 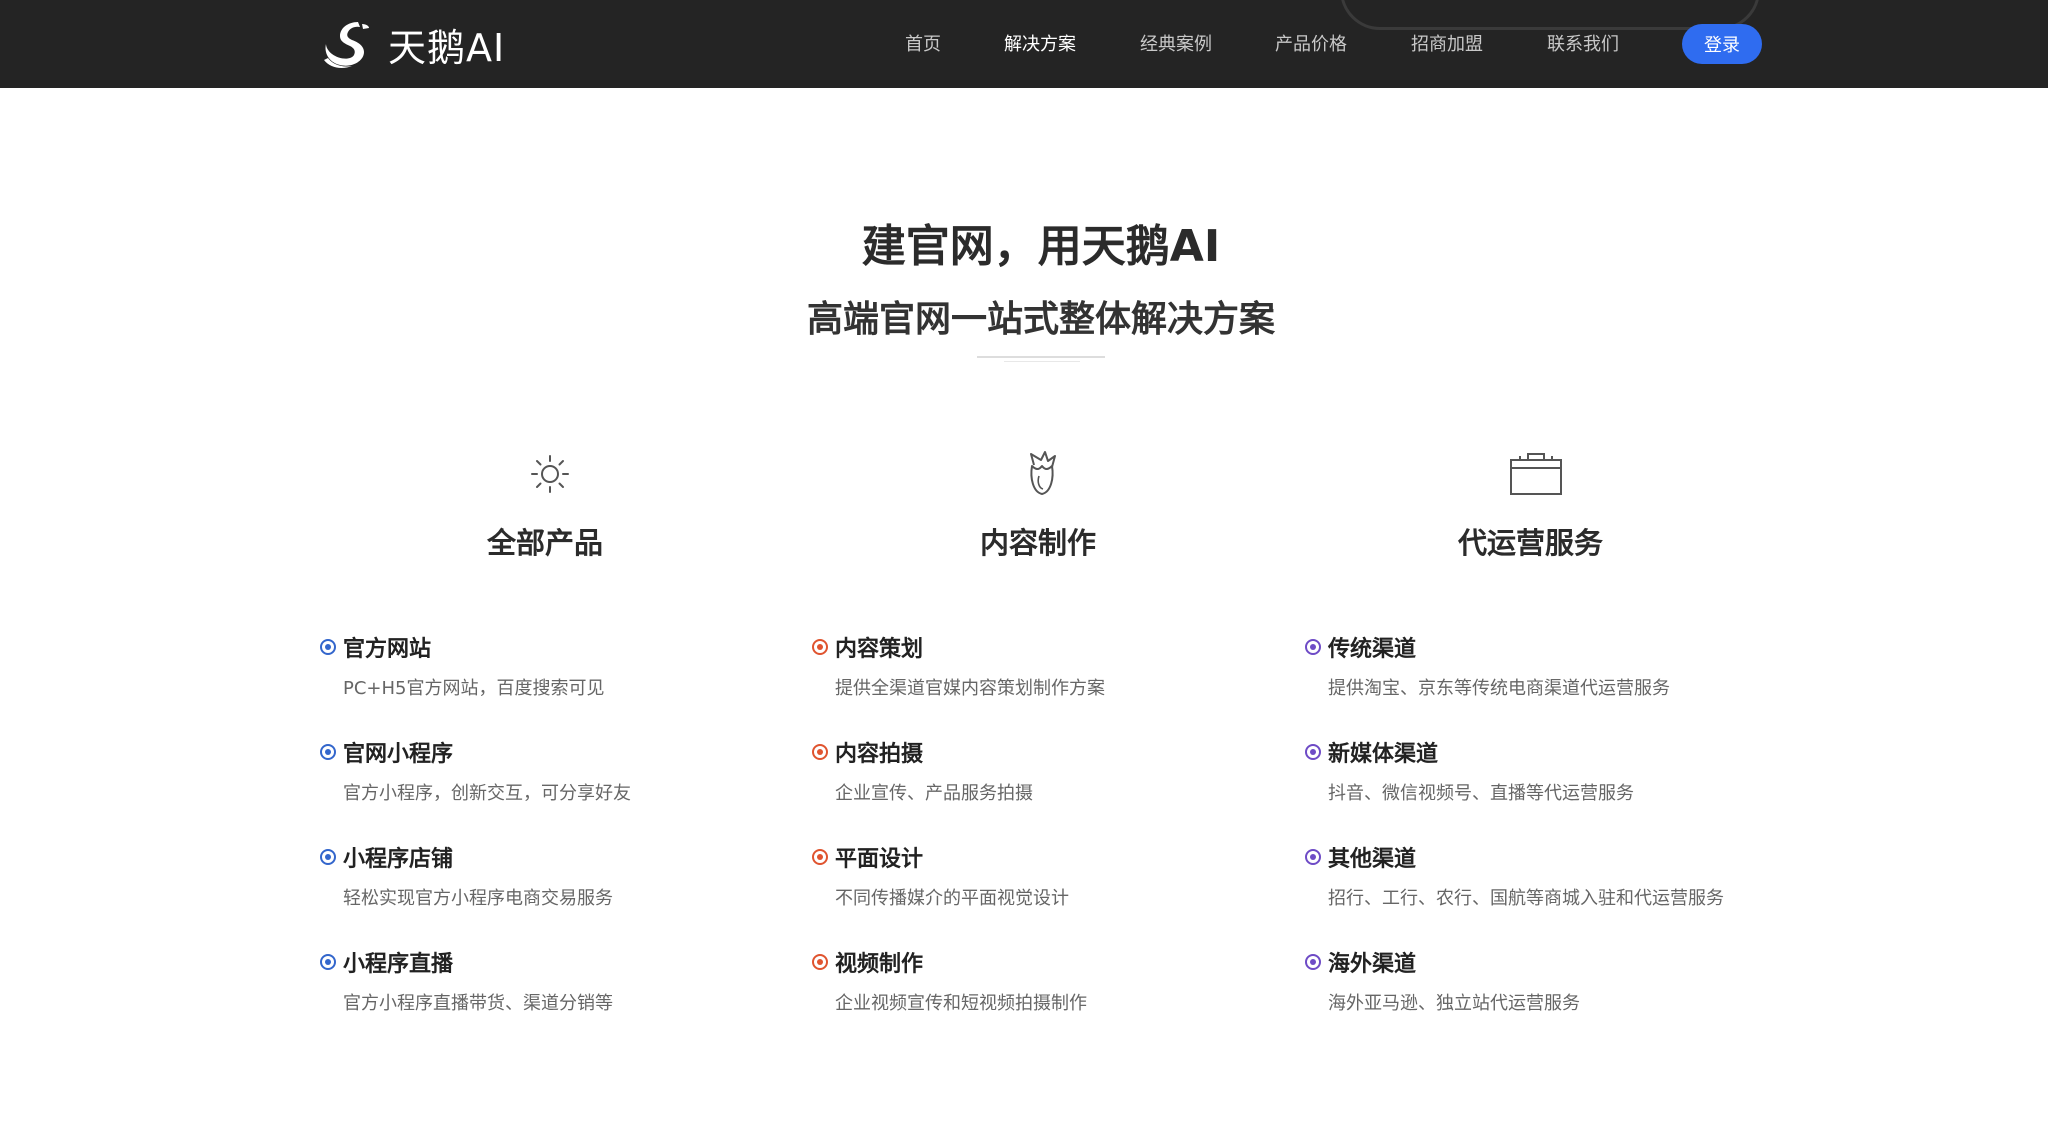 I want to click on sun-icon, so click(x=550, y=474).